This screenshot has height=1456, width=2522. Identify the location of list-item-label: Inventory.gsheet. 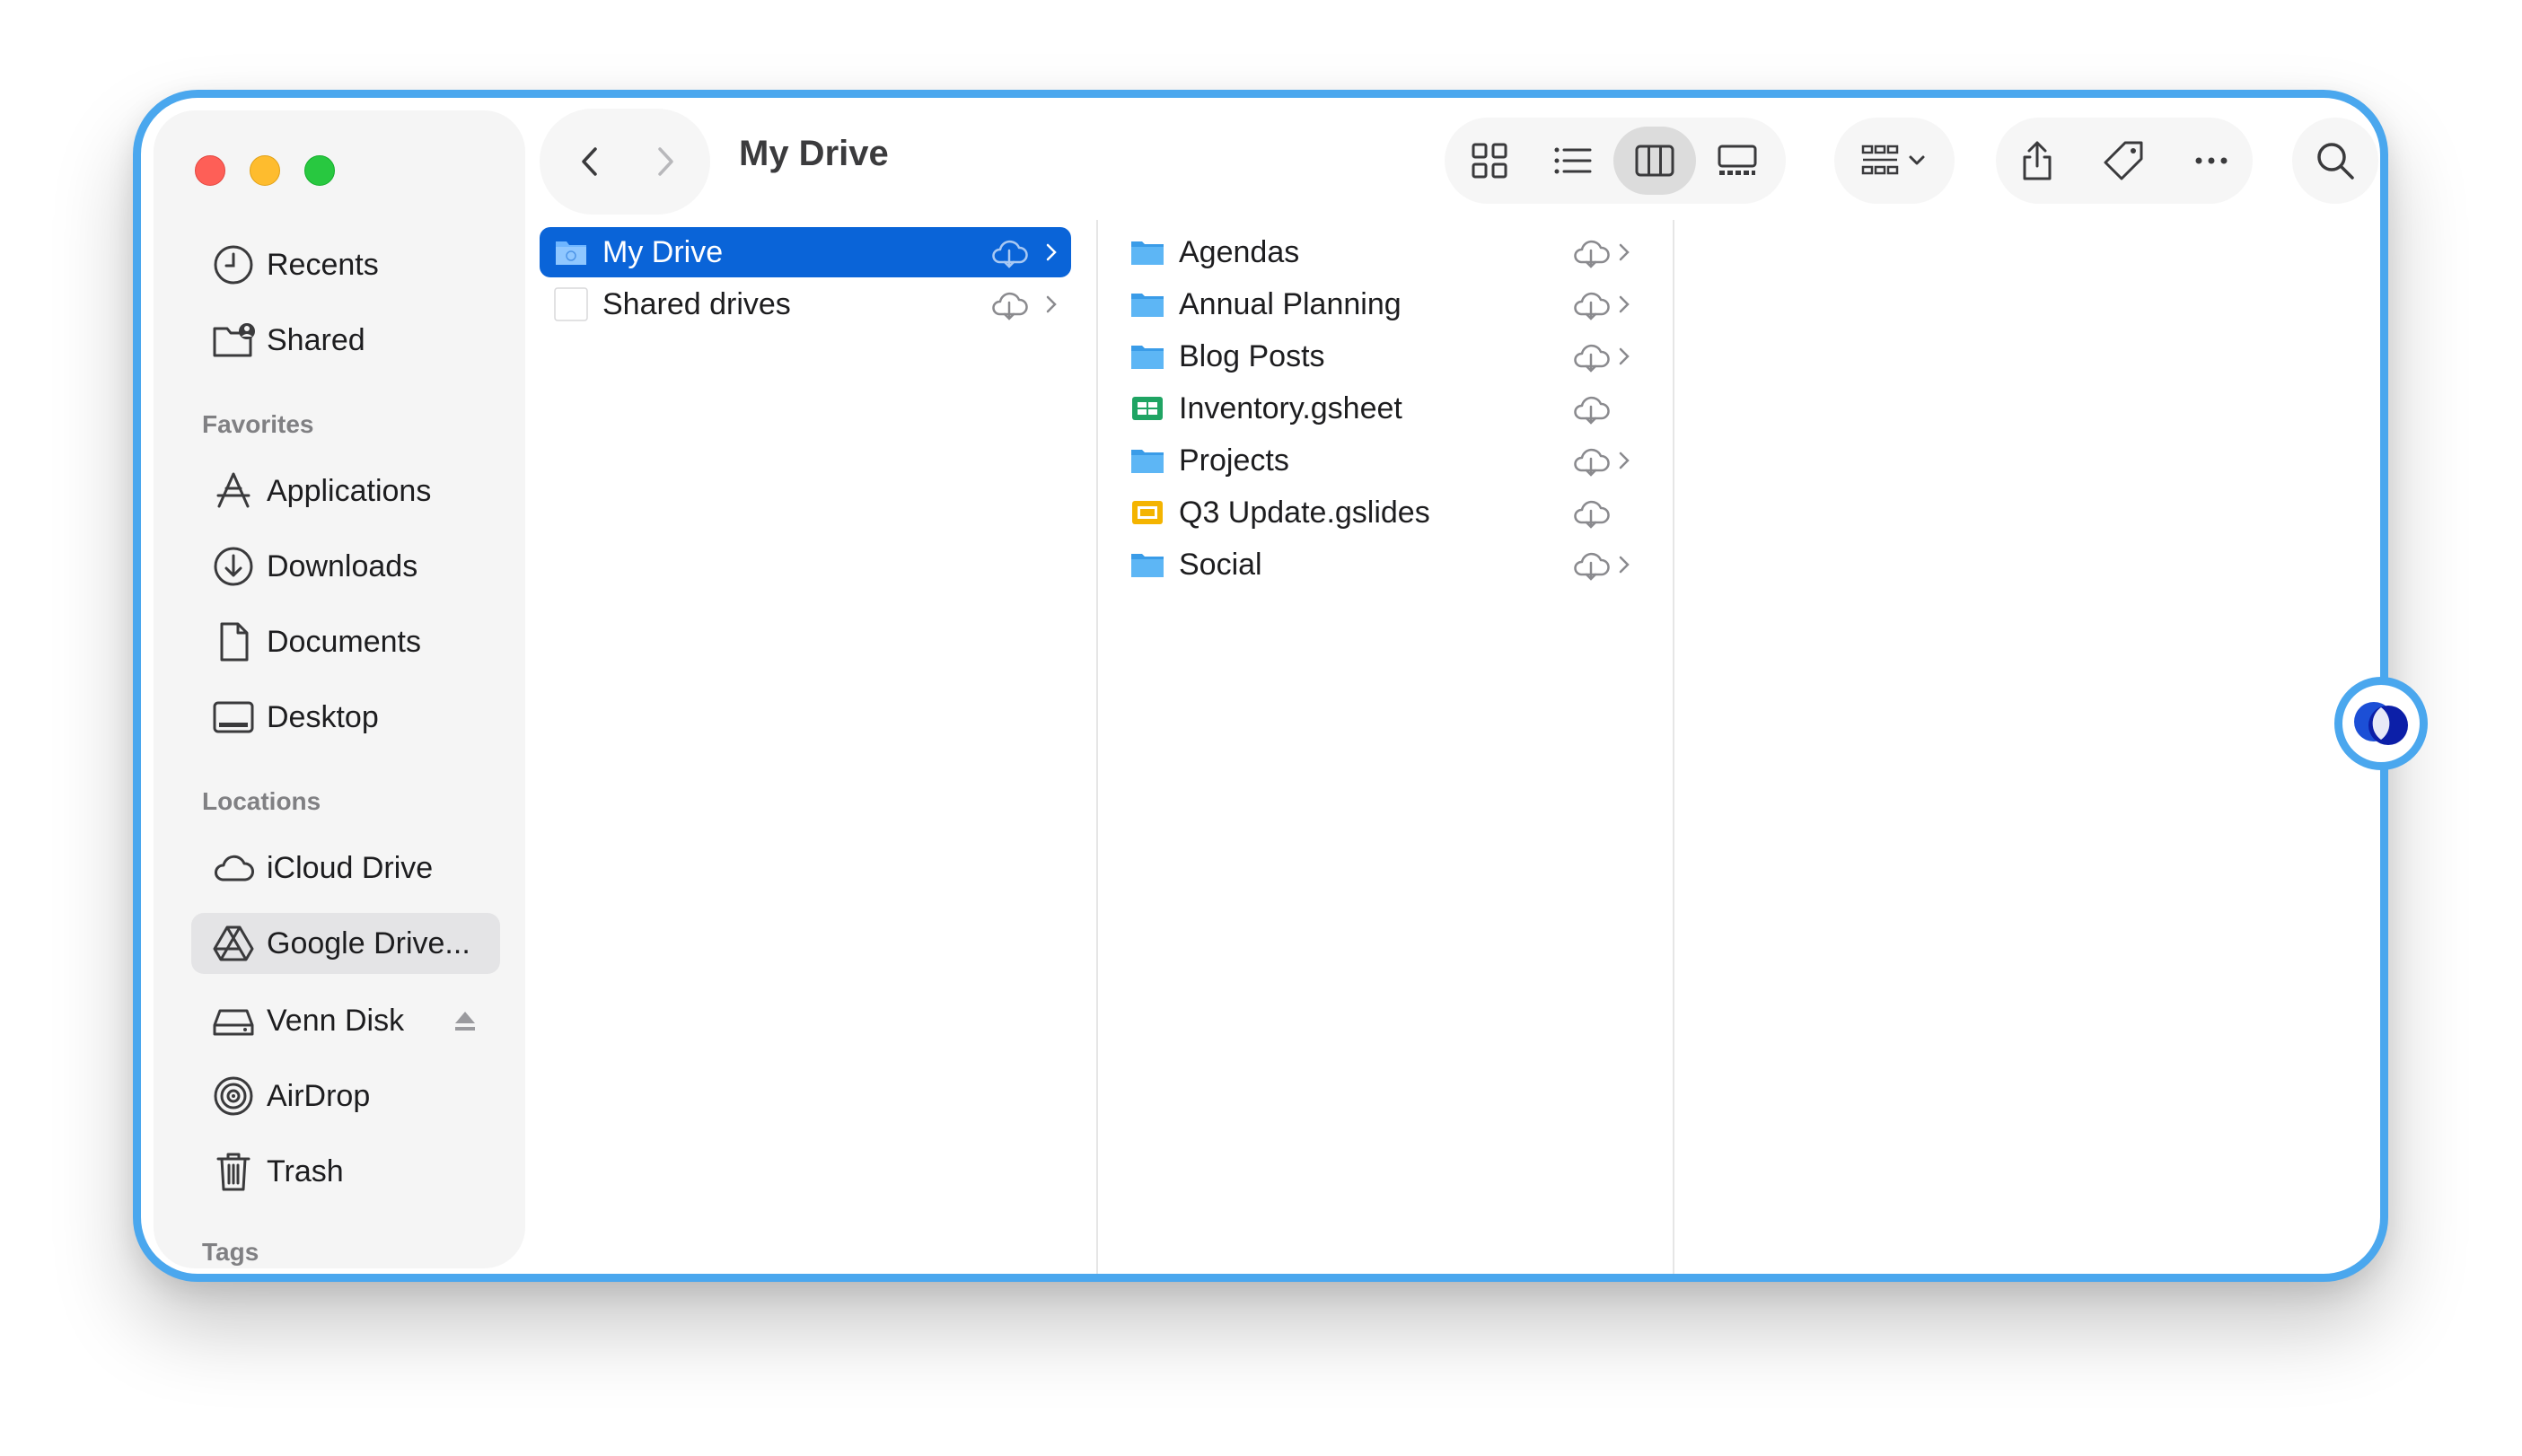
(1290, 407).